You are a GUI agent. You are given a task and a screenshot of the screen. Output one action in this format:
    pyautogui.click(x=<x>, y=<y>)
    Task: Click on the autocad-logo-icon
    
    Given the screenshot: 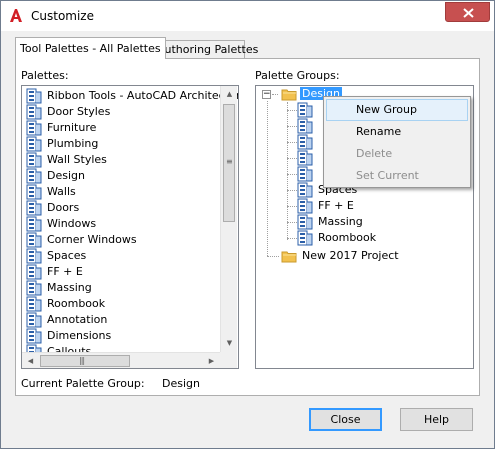 What is the action you would take?
    pyautogui.click(x=15, y=15)
    